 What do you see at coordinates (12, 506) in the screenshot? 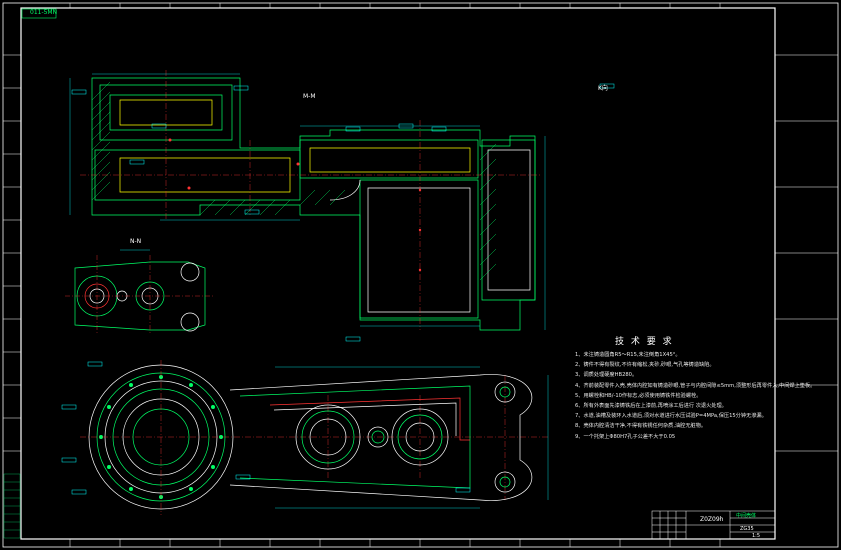
I see `revision-strip` at bounding box center [12, 506].